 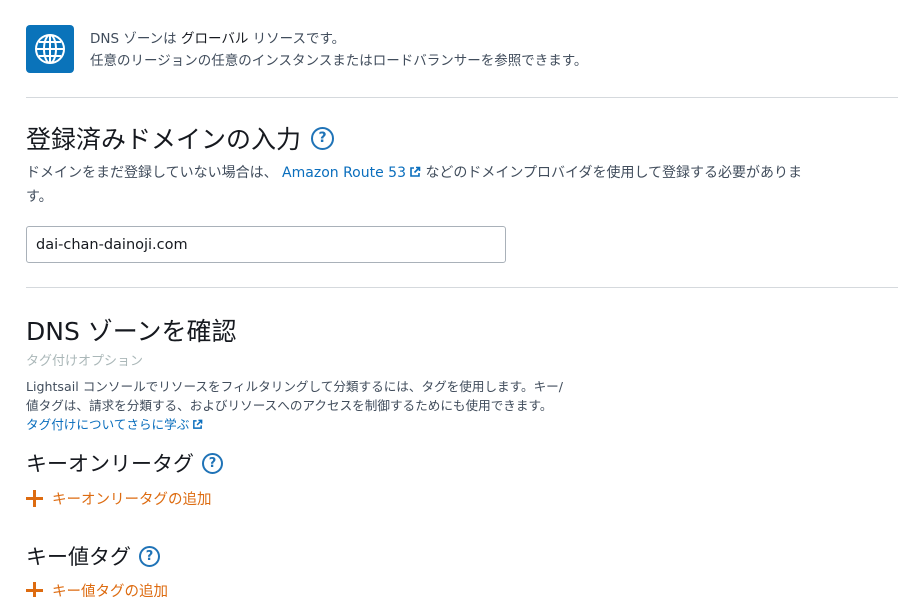 What do you see at coordinates (266, 244) in the screenshot?
I see `domain-input` at bounding box center [266, 244].